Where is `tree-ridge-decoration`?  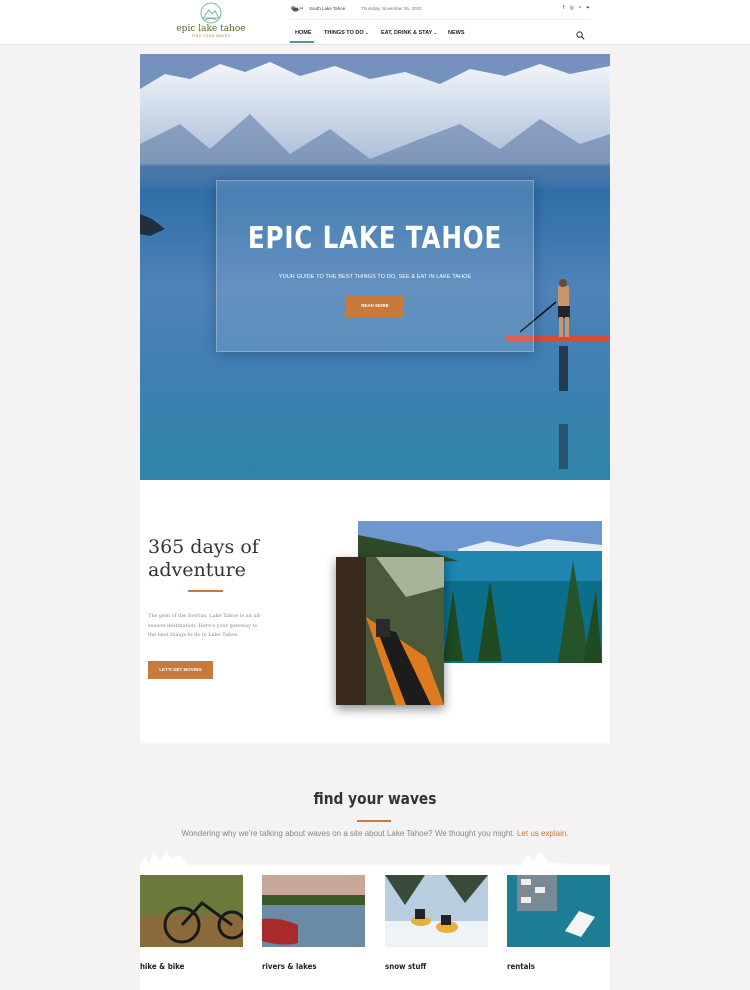 tree-ridge-decoration is located at coordinates (375, 859).